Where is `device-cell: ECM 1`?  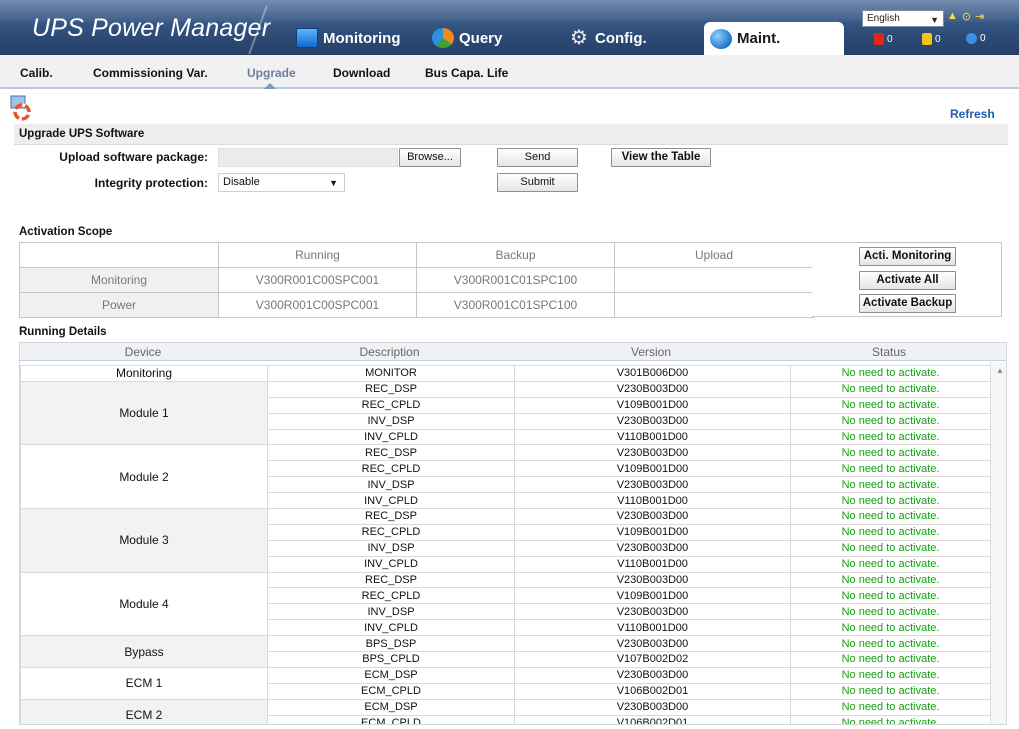 device-cell: ECM 1 is located at coordinates (144, 683).